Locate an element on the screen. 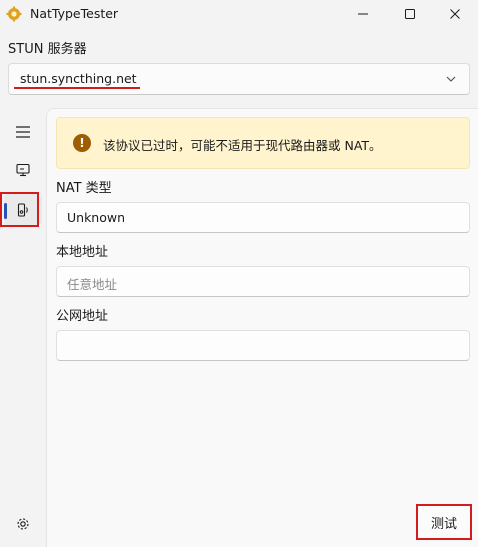 This screenshot has height=547, width=478. window-title: NatTypeTester is located at coordinates (74, 13).